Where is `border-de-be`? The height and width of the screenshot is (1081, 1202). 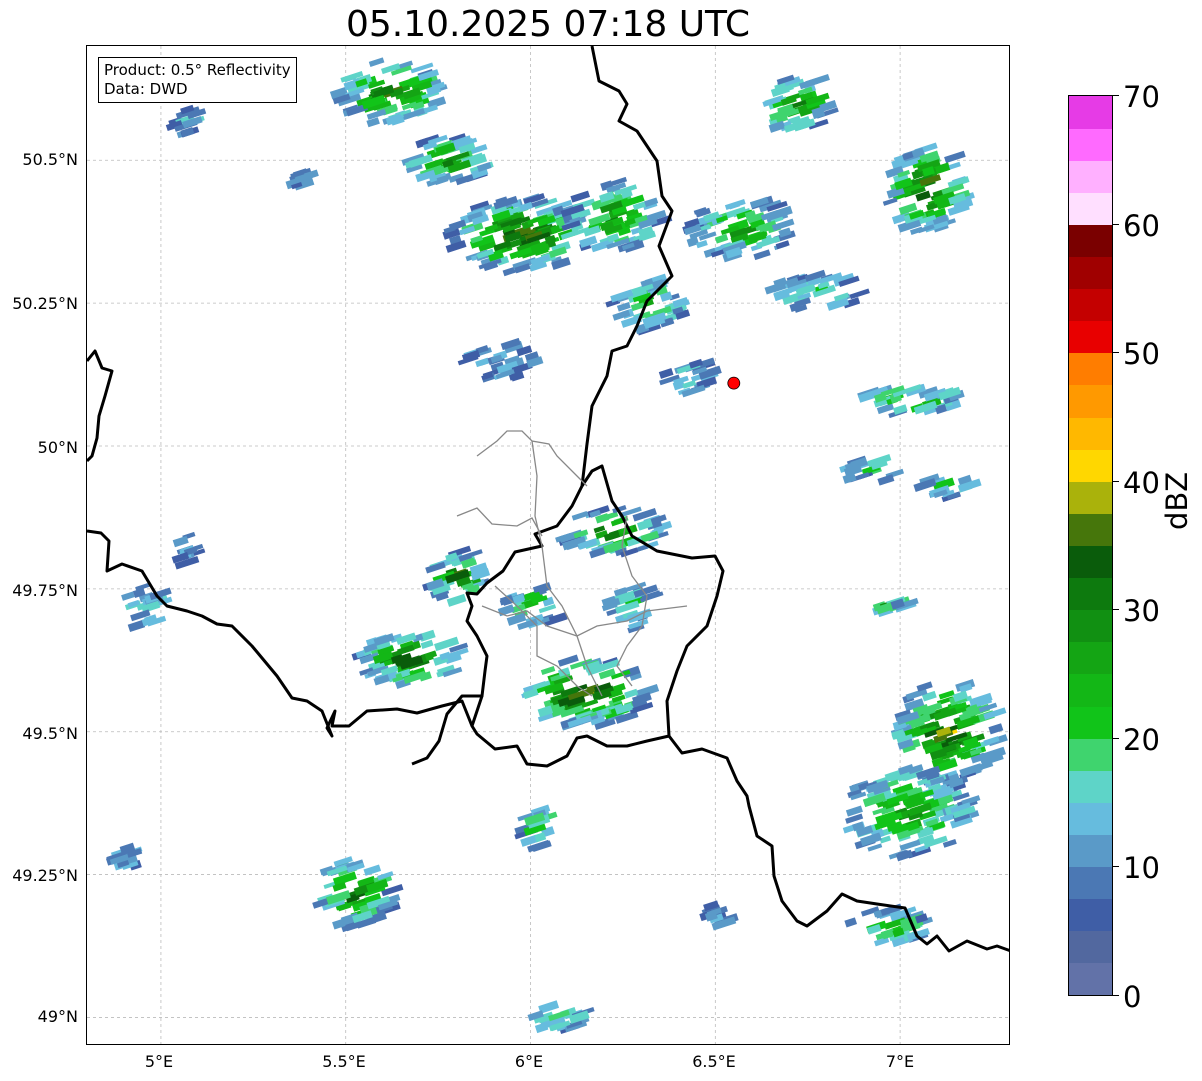 border-de-be is located at coordinates (627, 266).